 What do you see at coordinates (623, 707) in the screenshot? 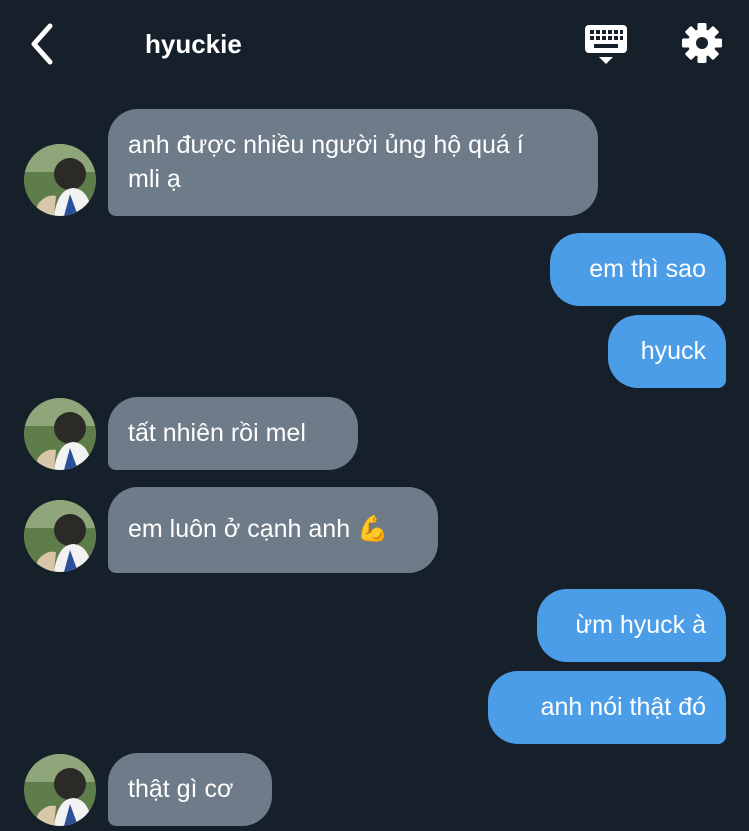
I see `message-text-line: anh nói thật đó` at bounding box center [623, 707].